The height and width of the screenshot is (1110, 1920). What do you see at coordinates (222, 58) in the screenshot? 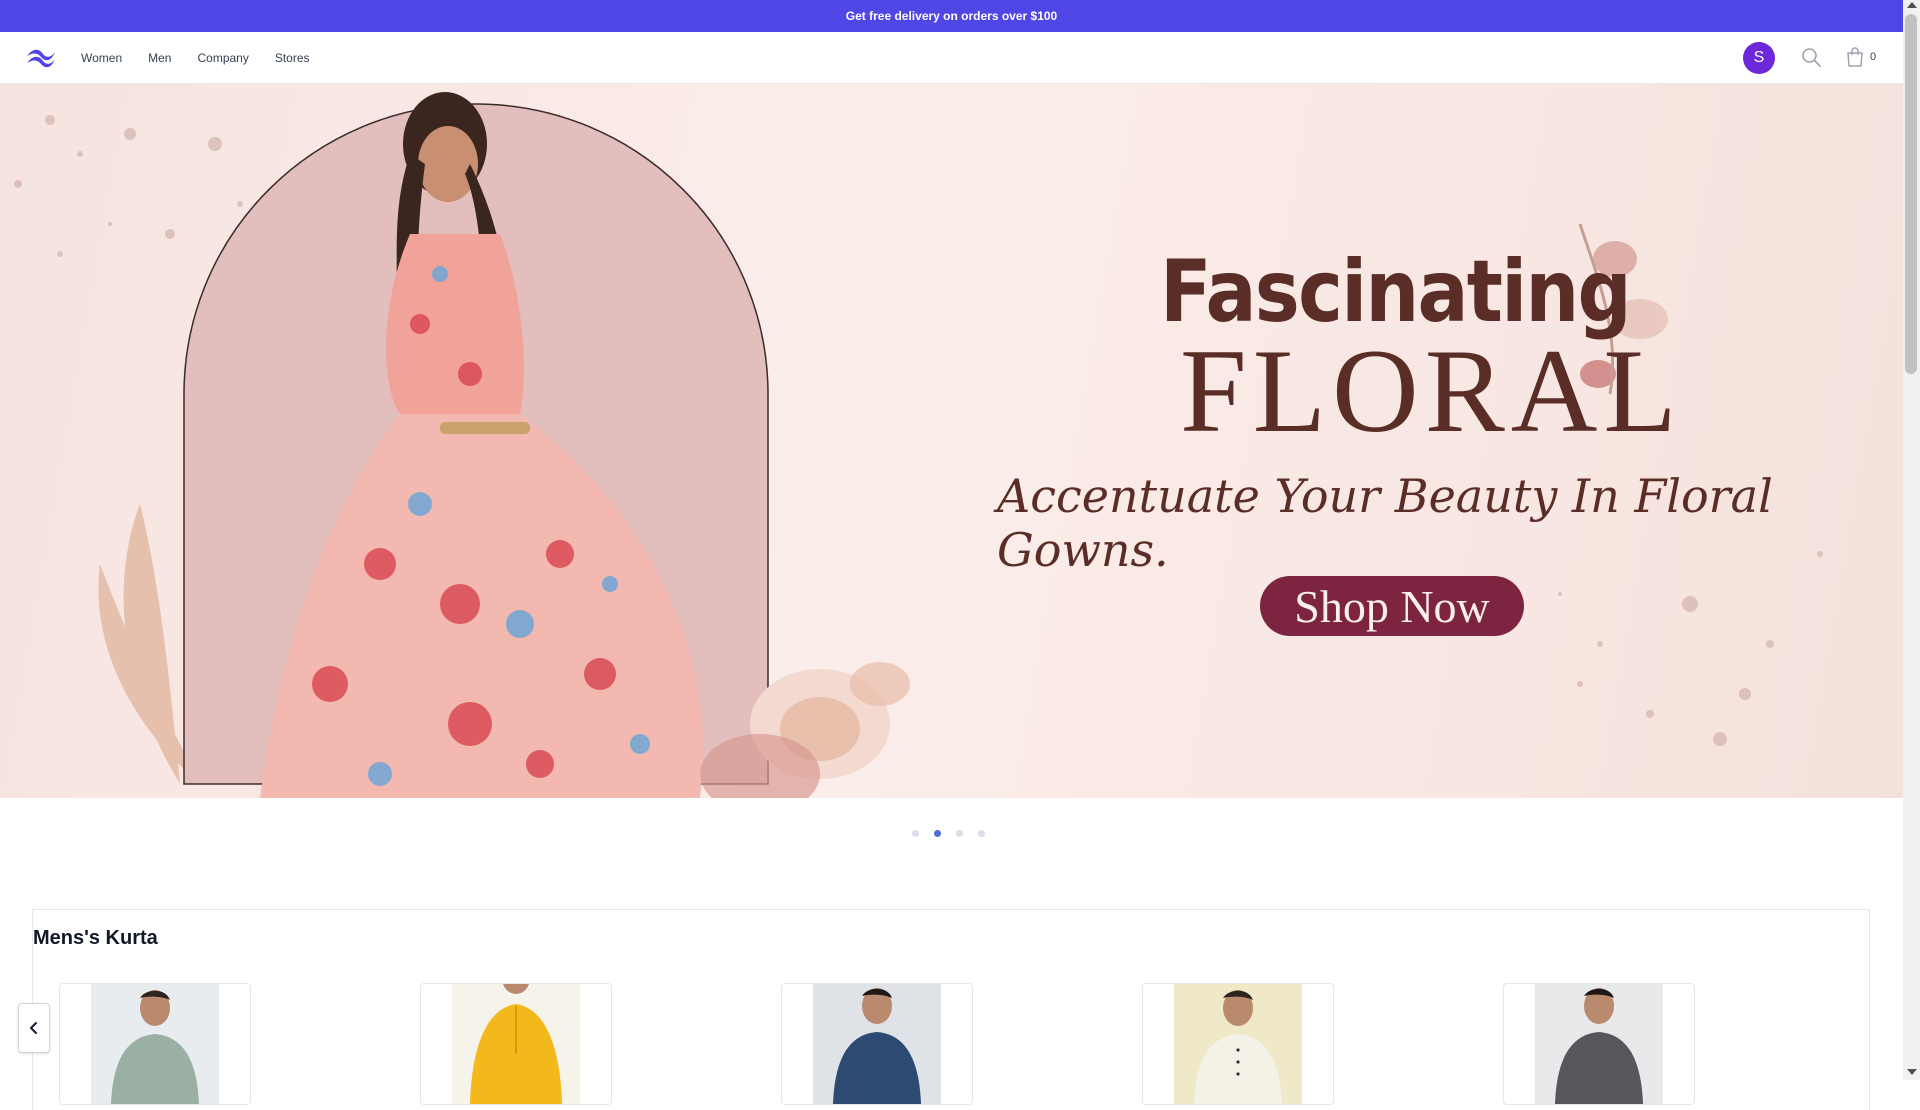
I see `nav-link-company: Company` at bounding box center [222, 58].